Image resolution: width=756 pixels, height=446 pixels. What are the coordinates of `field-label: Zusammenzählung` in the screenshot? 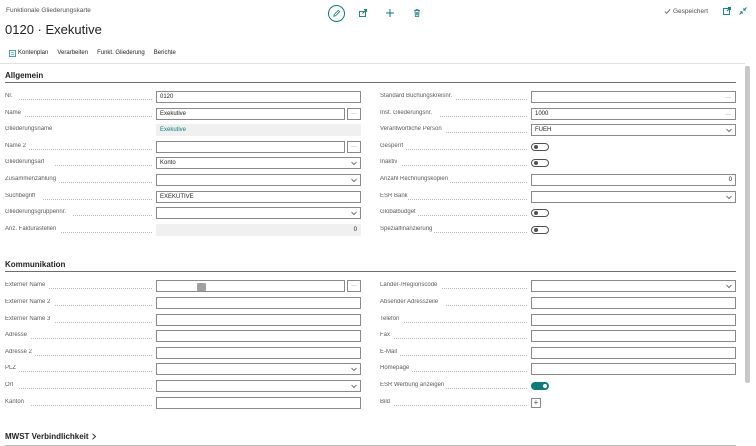 It's located at (31, 179).